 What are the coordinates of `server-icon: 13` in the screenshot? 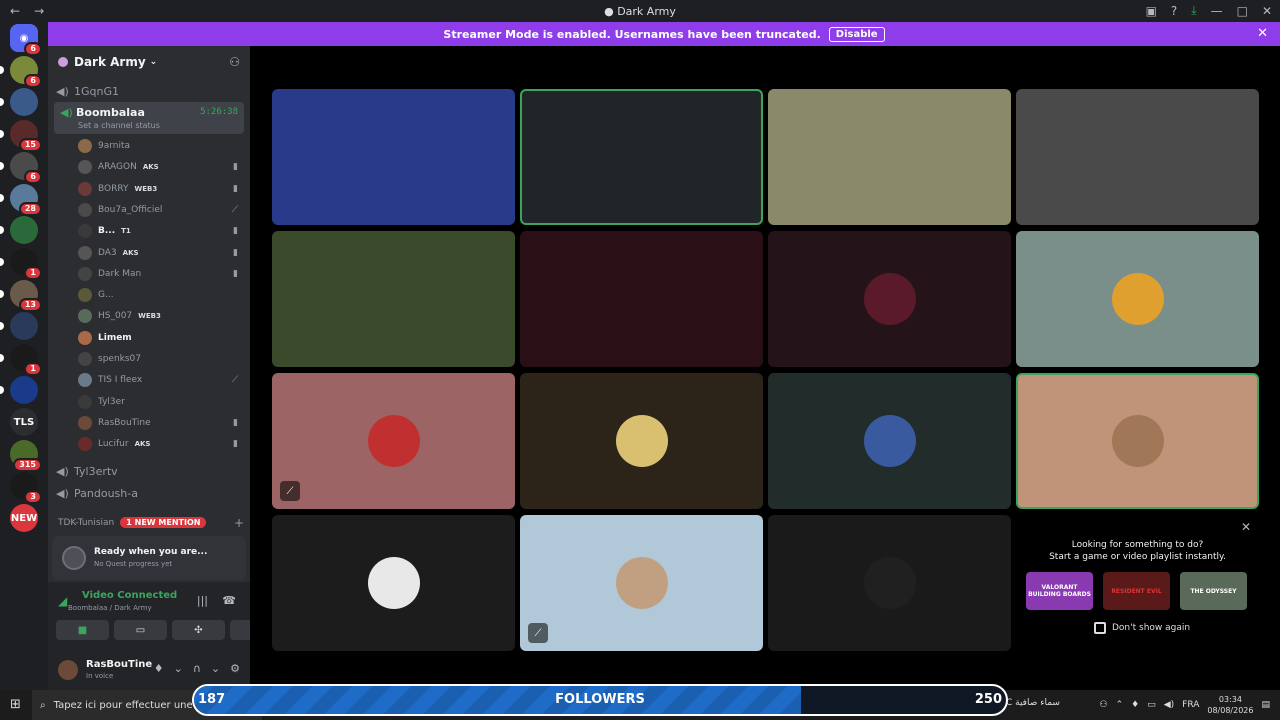 It's located at (26, 296).